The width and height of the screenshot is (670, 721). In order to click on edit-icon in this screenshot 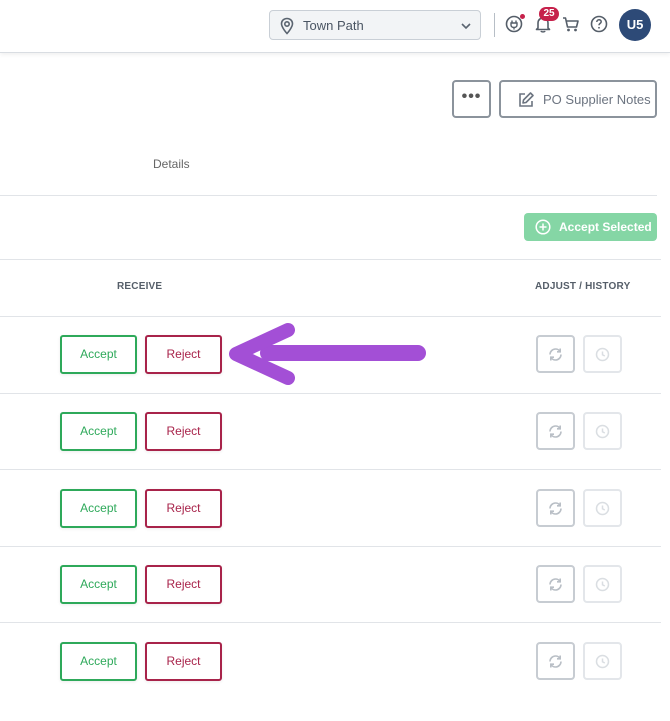, I will do `click(526, 99)`.